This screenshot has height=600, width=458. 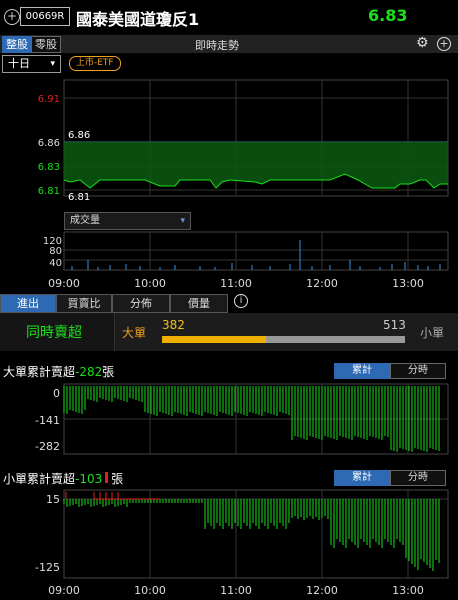 I want to click on y-label: 6.86, so click(x=49, y=143).